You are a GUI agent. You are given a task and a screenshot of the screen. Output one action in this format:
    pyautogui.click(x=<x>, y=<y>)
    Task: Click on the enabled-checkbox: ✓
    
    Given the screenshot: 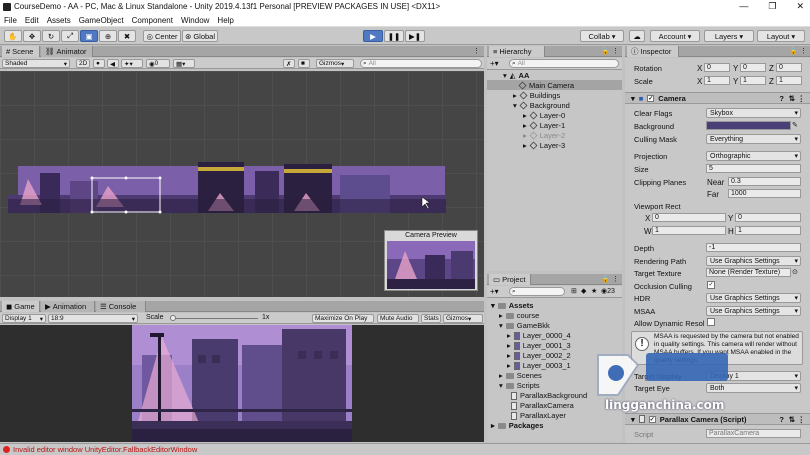 What is the action you would take?
    pyautogui.click(x=652, y=419)
    